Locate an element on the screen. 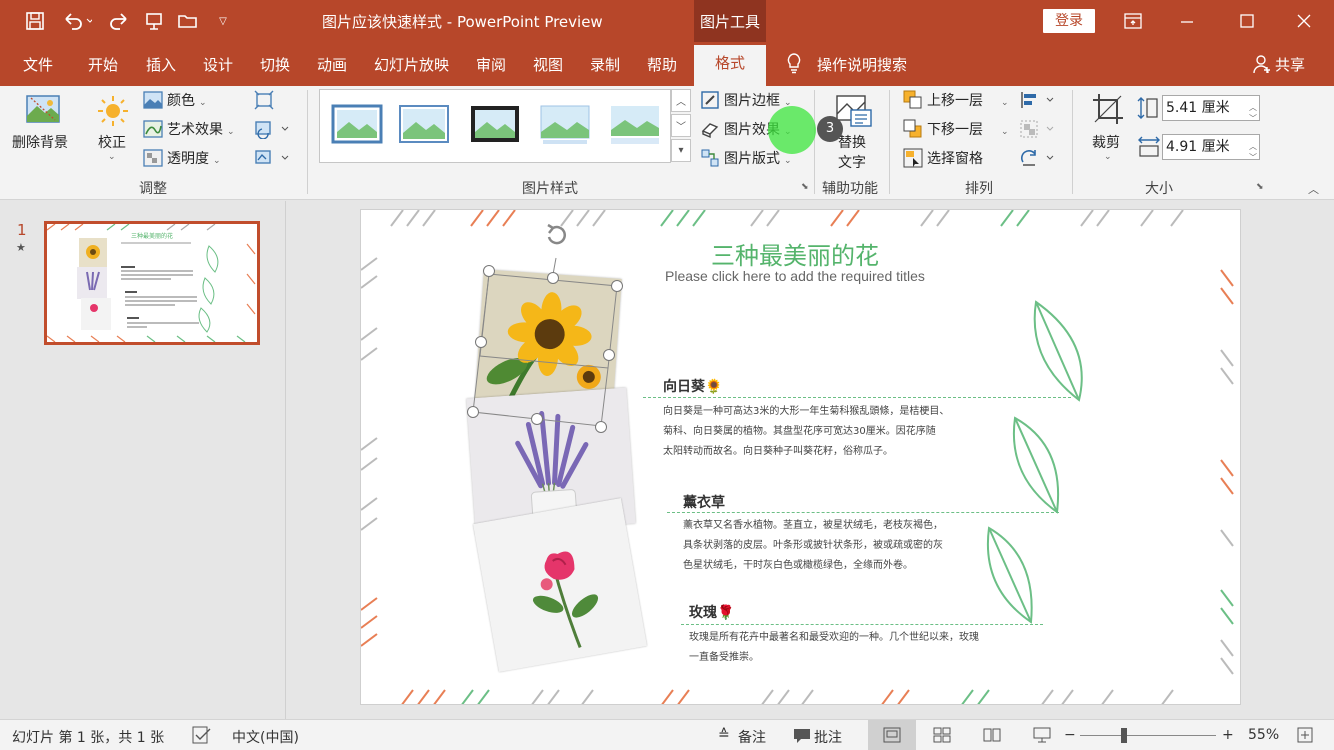 This screenshot has height=750, width=1334. login-button: 登录 is located at coordinates (1069, 21).